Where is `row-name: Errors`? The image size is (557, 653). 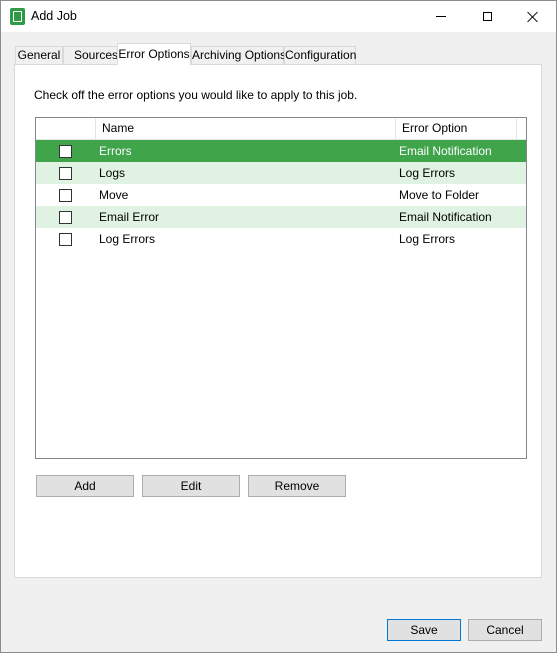
row-name: Errors is located at coordinates (115, 151).